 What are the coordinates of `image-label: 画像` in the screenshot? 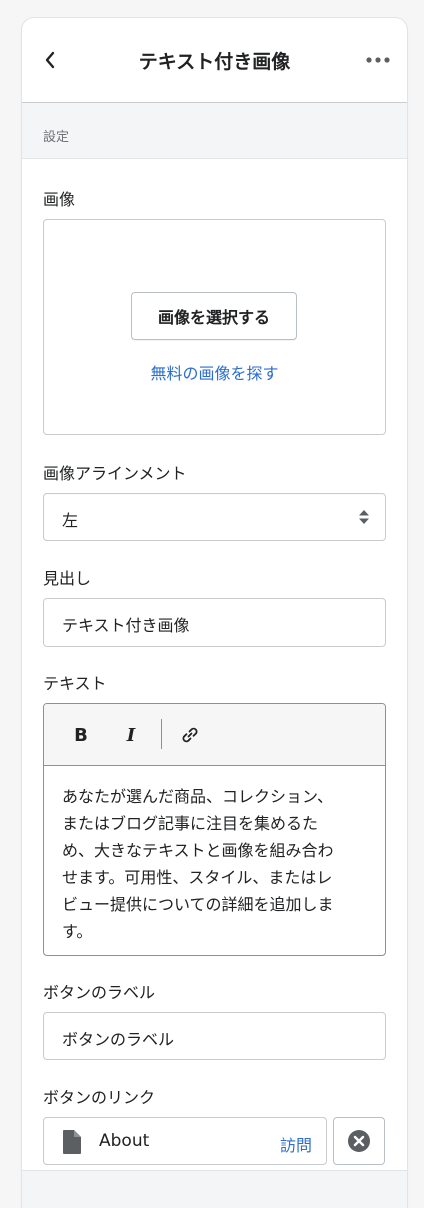 It's located at (59, 199).